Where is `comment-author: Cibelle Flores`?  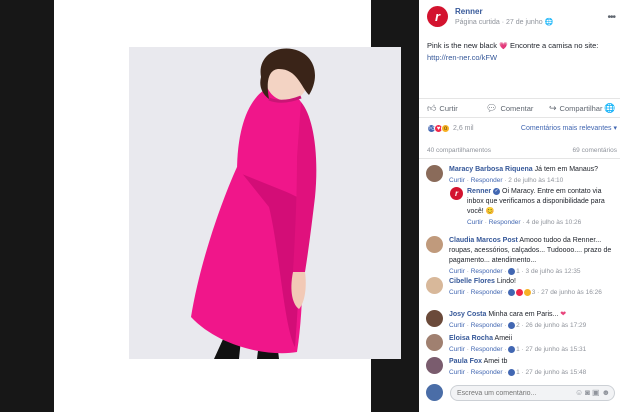 comment-author: Cibelle Flores is located at coordinates (472, 281).